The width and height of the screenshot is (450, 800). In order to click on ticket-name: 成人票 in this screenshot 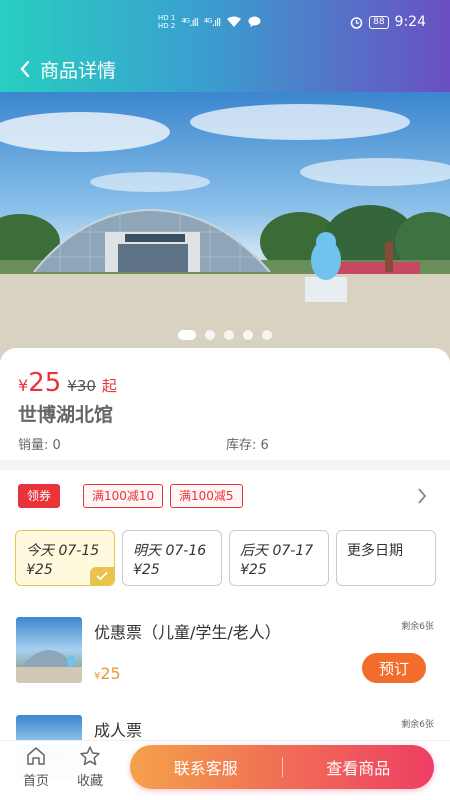, I will do `click(118, 730)`.